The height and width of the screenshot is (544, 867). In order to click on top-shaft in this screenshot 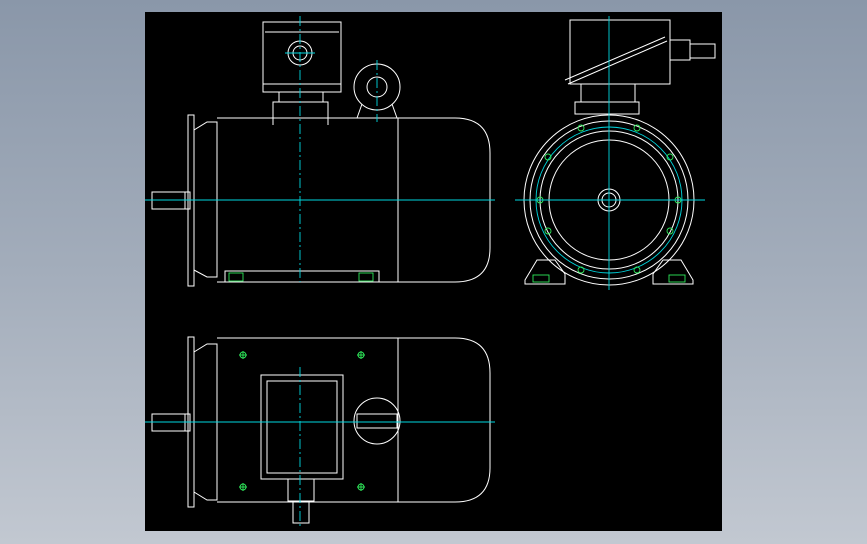, I will do `click(171, 422)`.